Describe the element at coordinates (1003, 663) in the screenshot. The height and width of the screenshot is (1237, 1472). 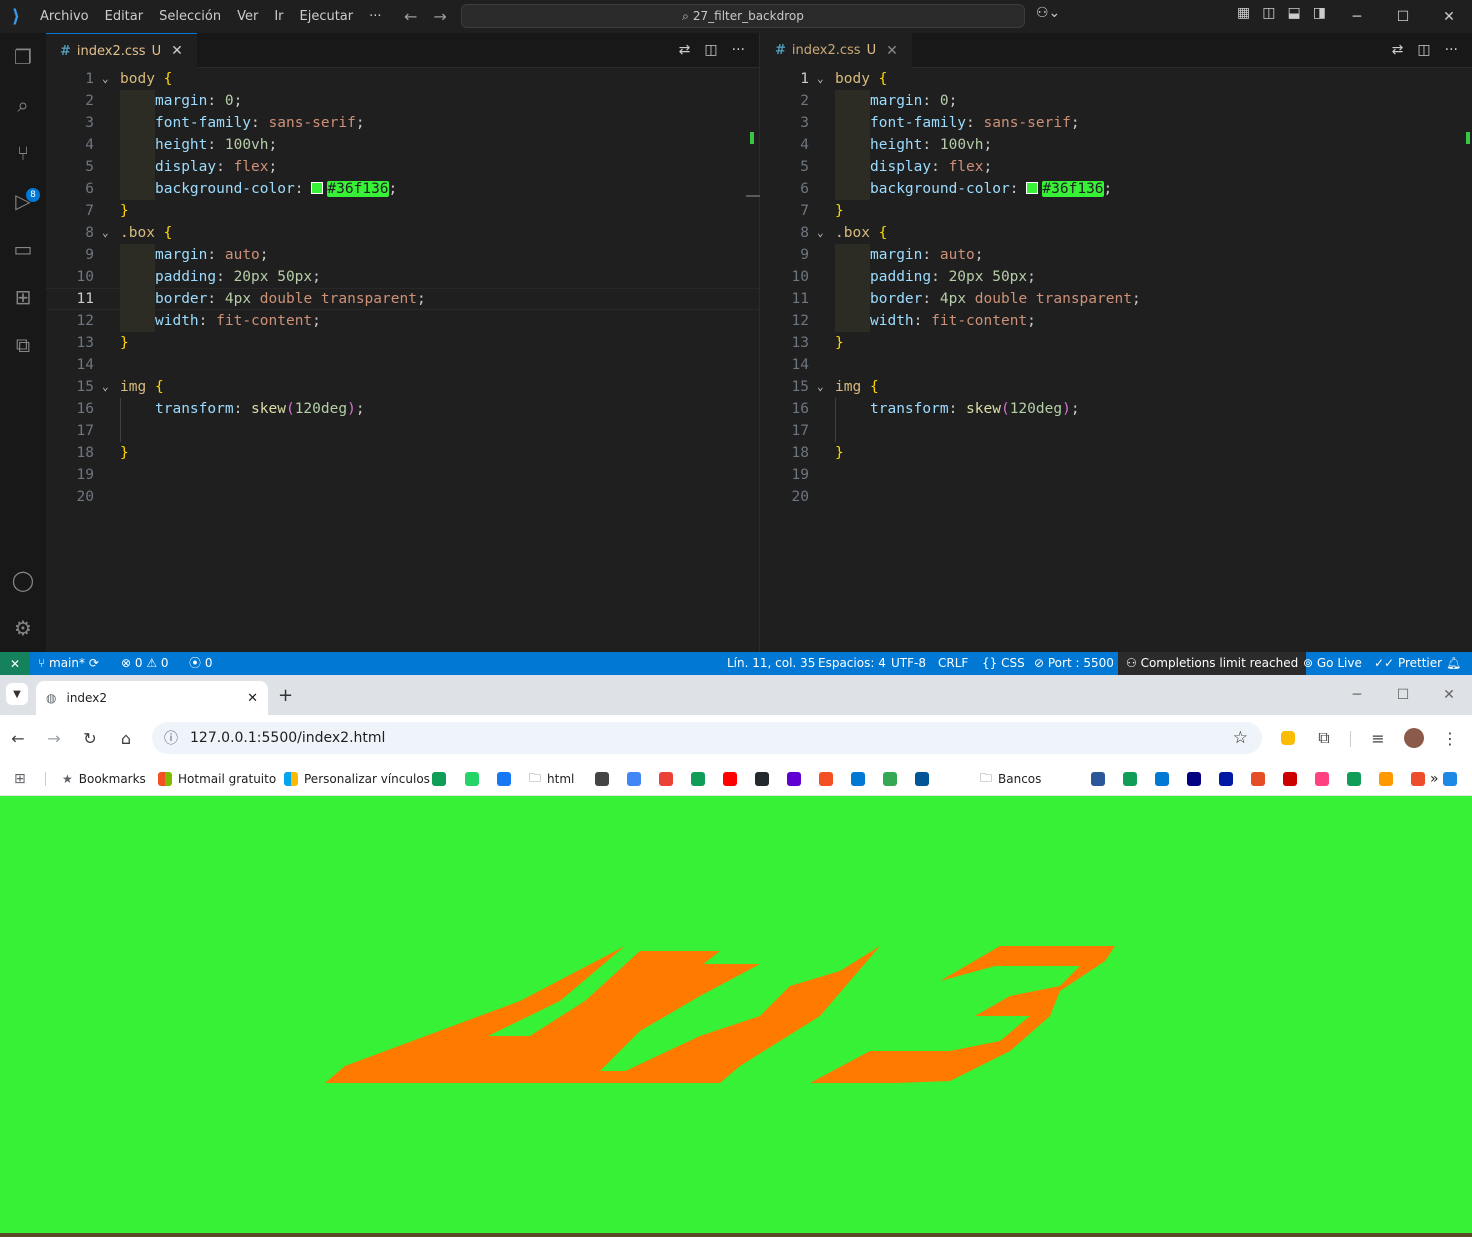
I see `language-mode: {} CSS` at that location.